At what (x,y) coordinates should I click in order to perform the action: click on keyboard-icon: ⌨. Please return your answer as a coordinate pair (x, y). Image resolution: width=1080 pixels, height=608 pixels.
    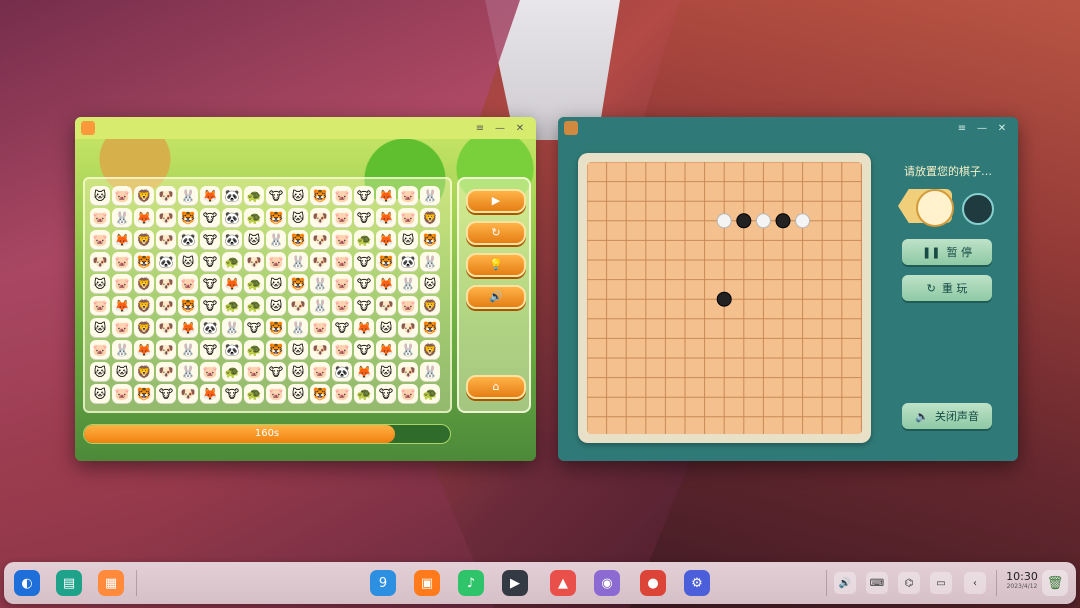
    Looking at the image, I should click on (877, 583).